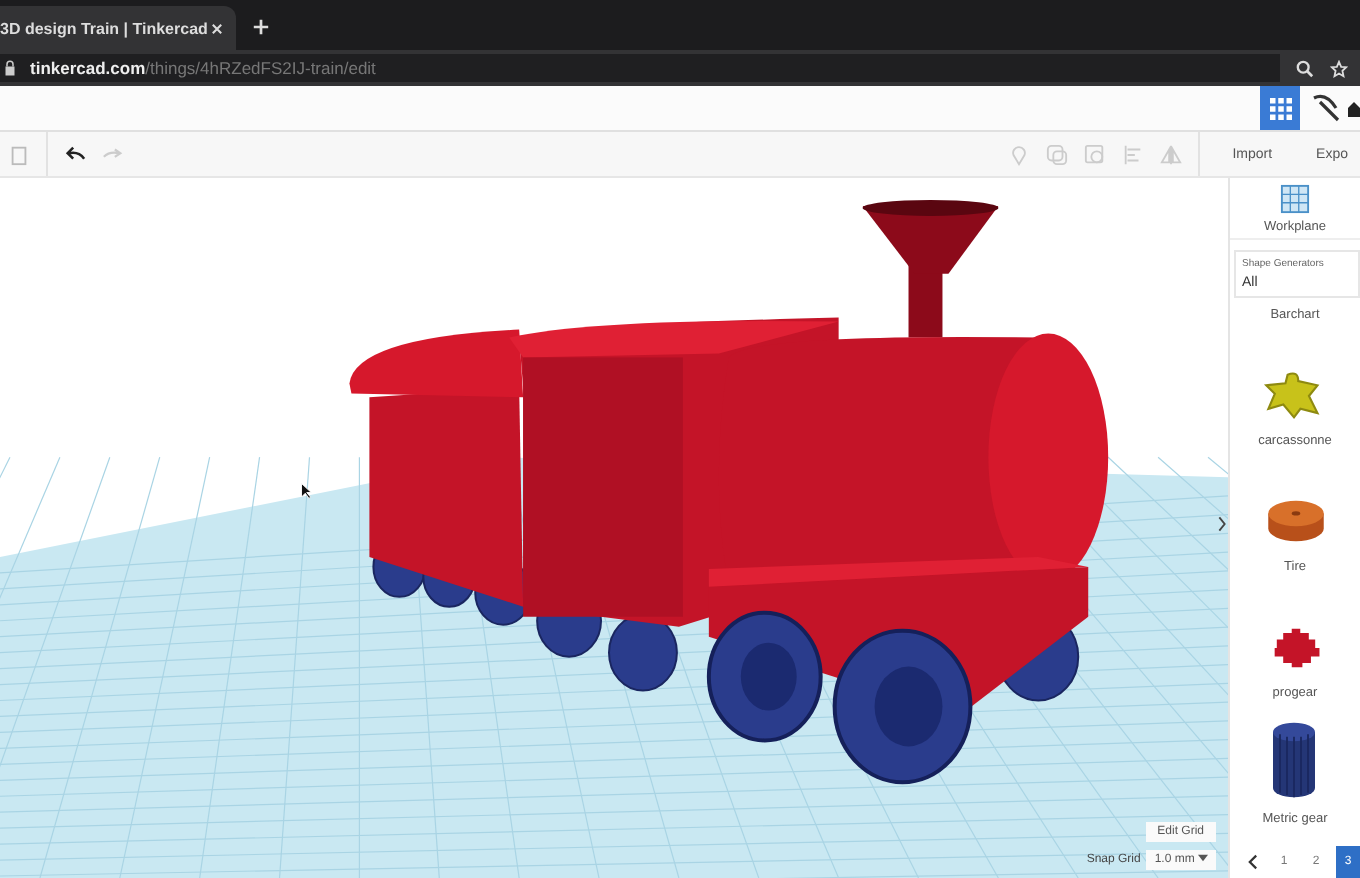 Image resolution: width=1360 pixels, height=878 pixels. What do you see at coordinates (1203, 858) in the screenshot?
I see `caret-icon` at bounding box center [1203, 858].